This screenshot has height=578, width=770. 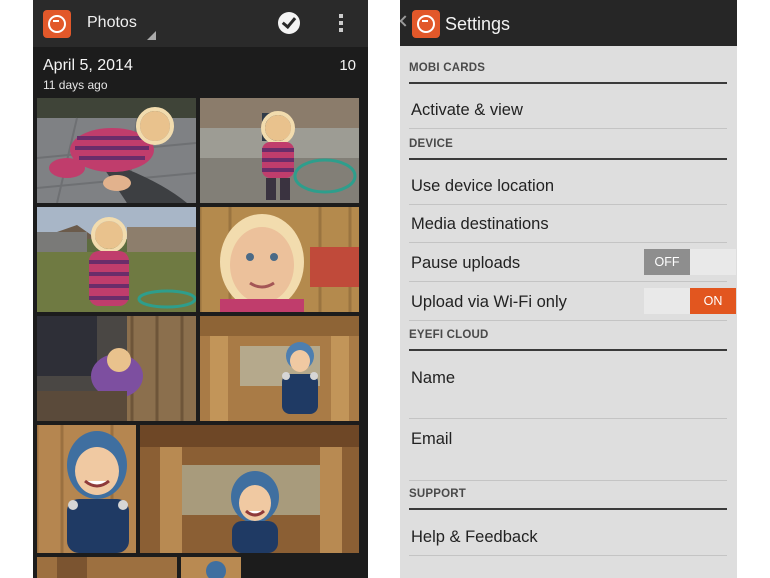 I want to click on section-header-eyefi-cloud: EYEFI CLOUD, so click(x=568, y=340).